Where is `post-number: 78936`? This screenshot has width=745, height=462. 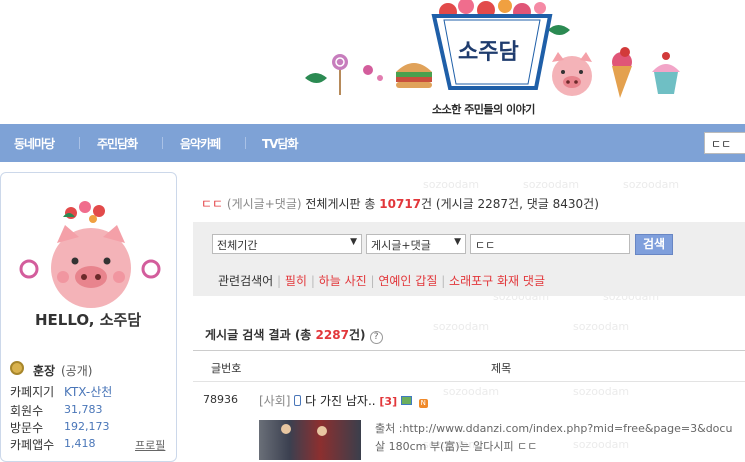
post-number: 78936 is located at coordinates (220, 399).